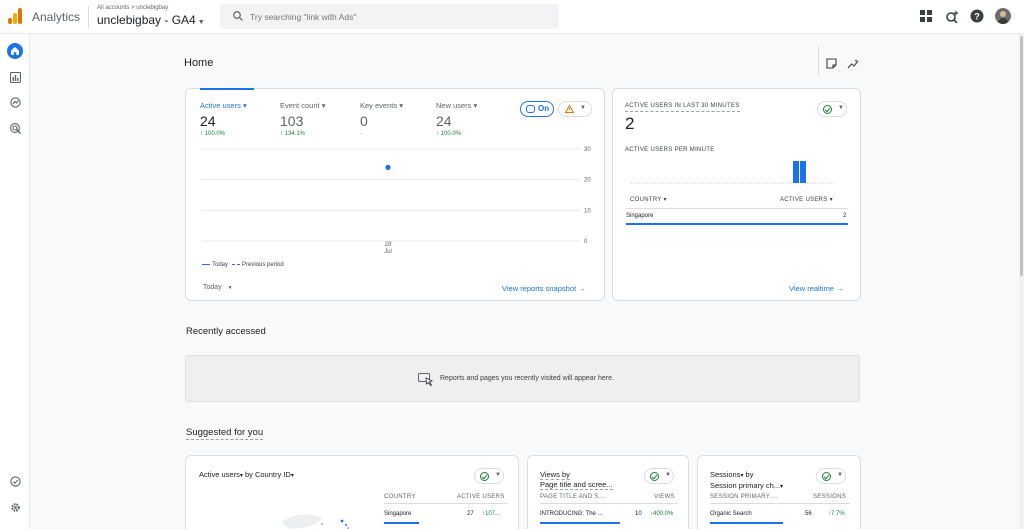 Image resolution: width=1024 pixels, height=529 pixels. I want to click on scrollbar-thumb, so click(1021, 156).